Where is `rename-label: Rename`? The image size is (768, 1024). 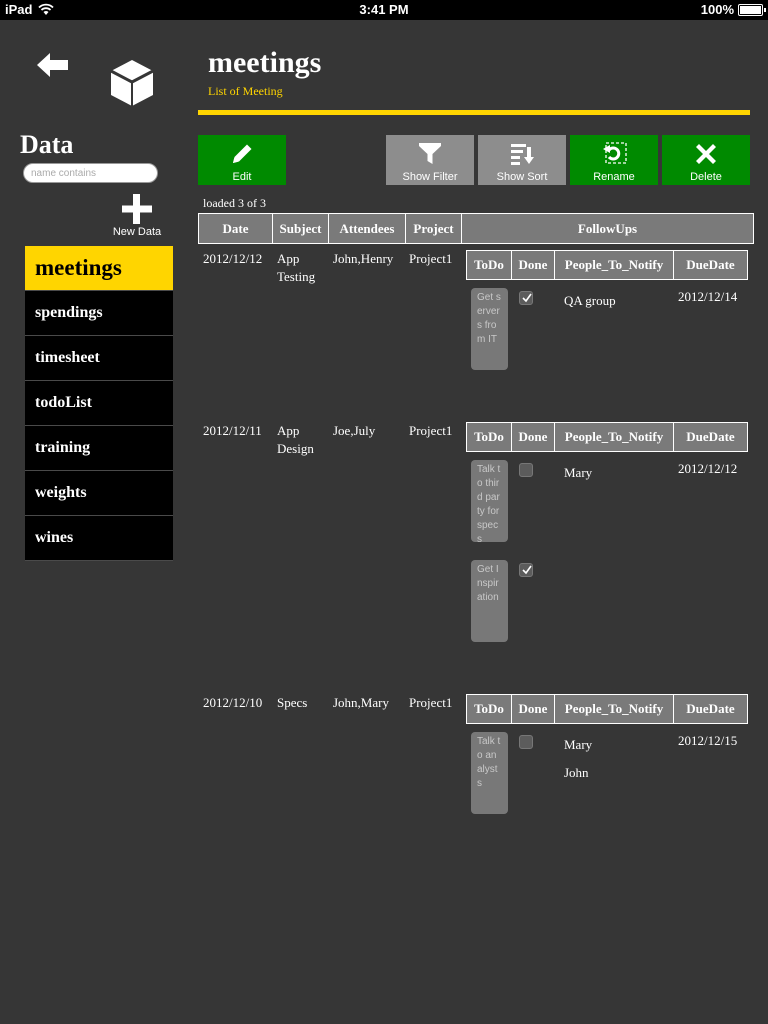
rename-label: Rename is located at coordinates (614, 177).